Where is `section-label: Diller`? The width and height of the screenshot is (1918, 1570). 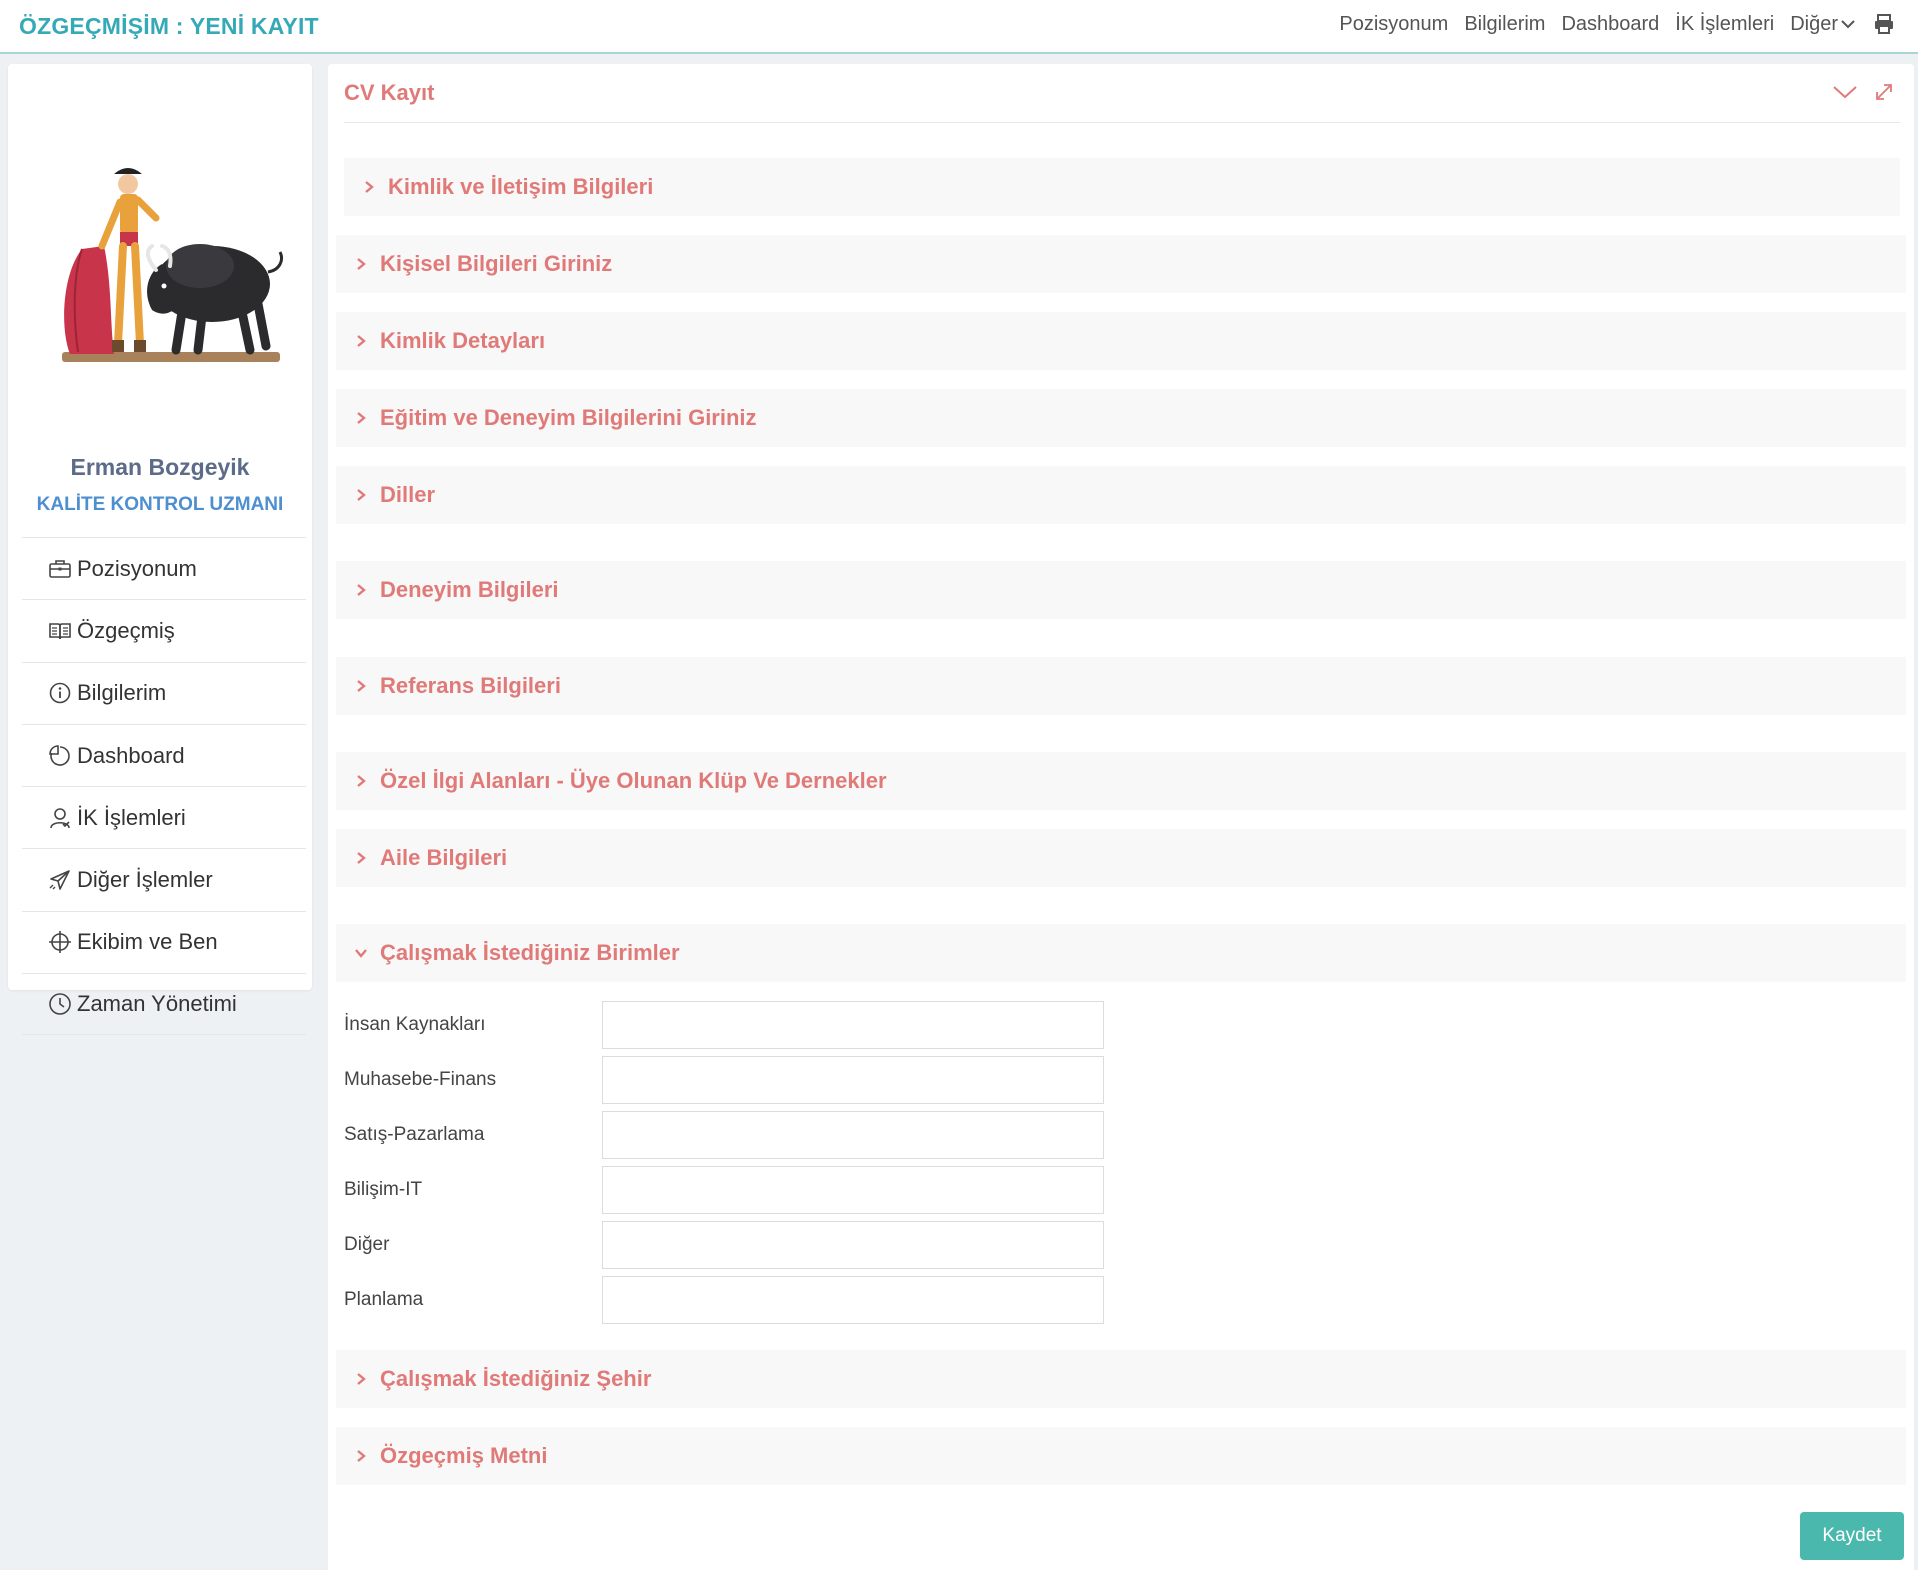 section-label: Diller is located at coordinates (408, 494).